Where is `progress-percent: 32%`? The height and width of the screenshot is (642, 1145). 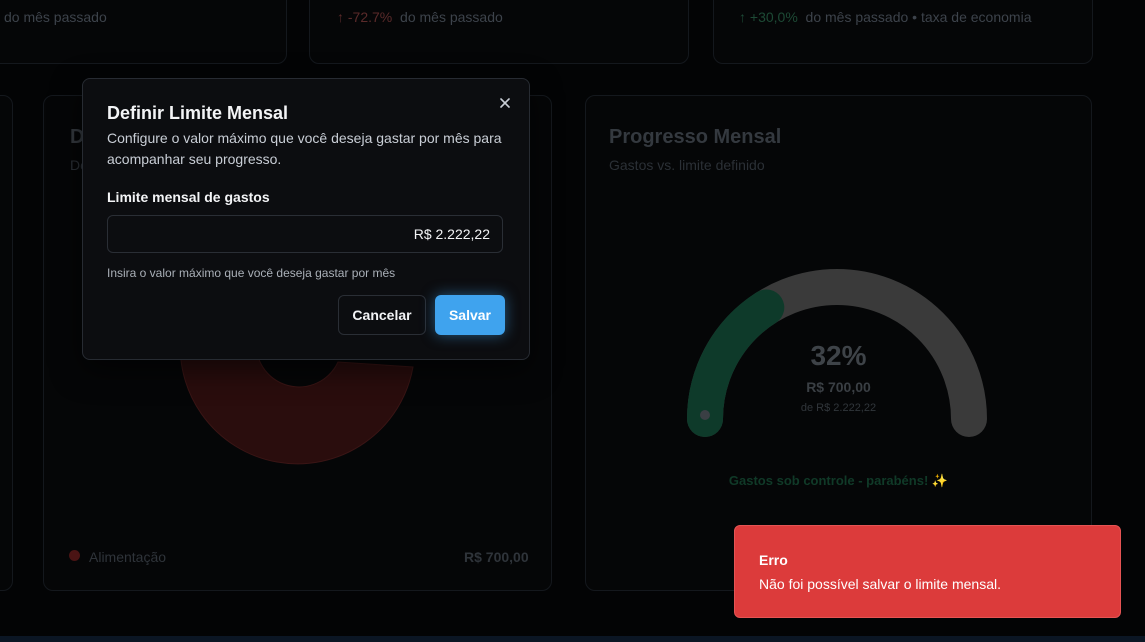
progress-percent: 32% is located at coordinates (838, 355).